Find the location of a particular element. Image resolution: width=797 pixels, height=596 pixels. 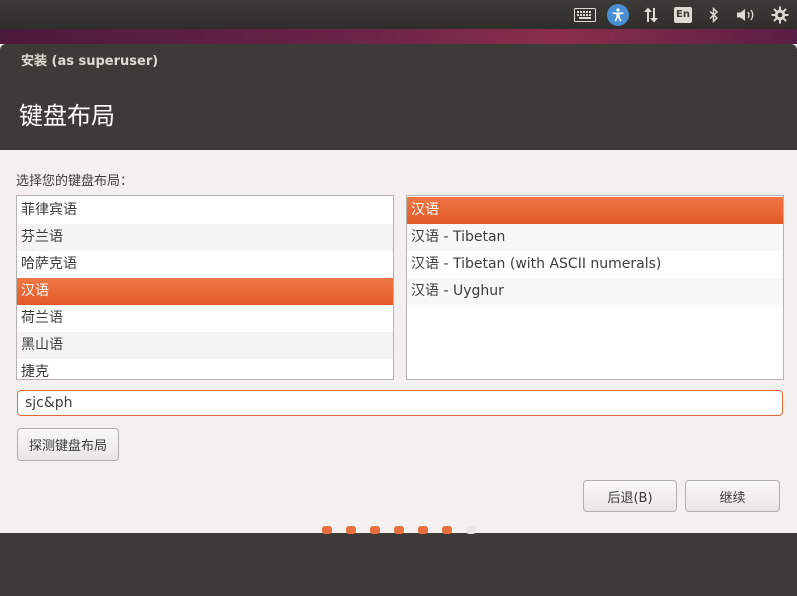

list-item: 汉语 - Tibetan (with ASCII numerals) is located at coordinates (595, 264).